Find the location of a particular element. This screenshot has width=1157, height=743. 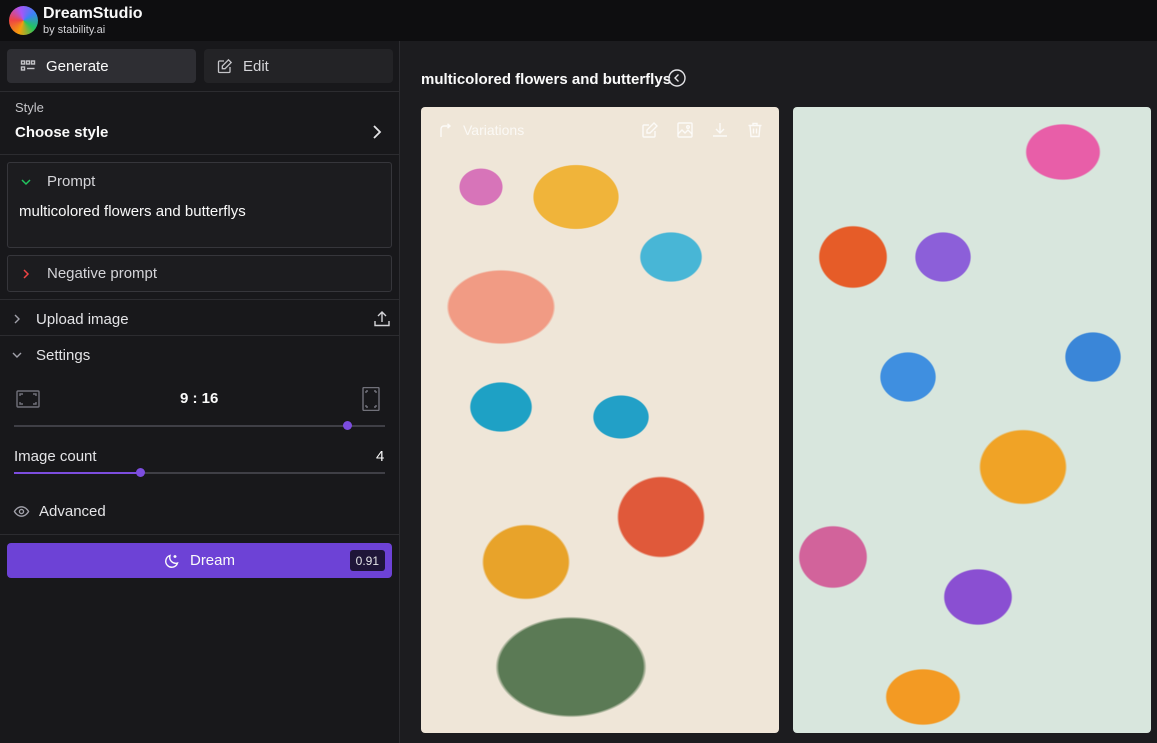

upload-icon is located at coordinates (382, 319).